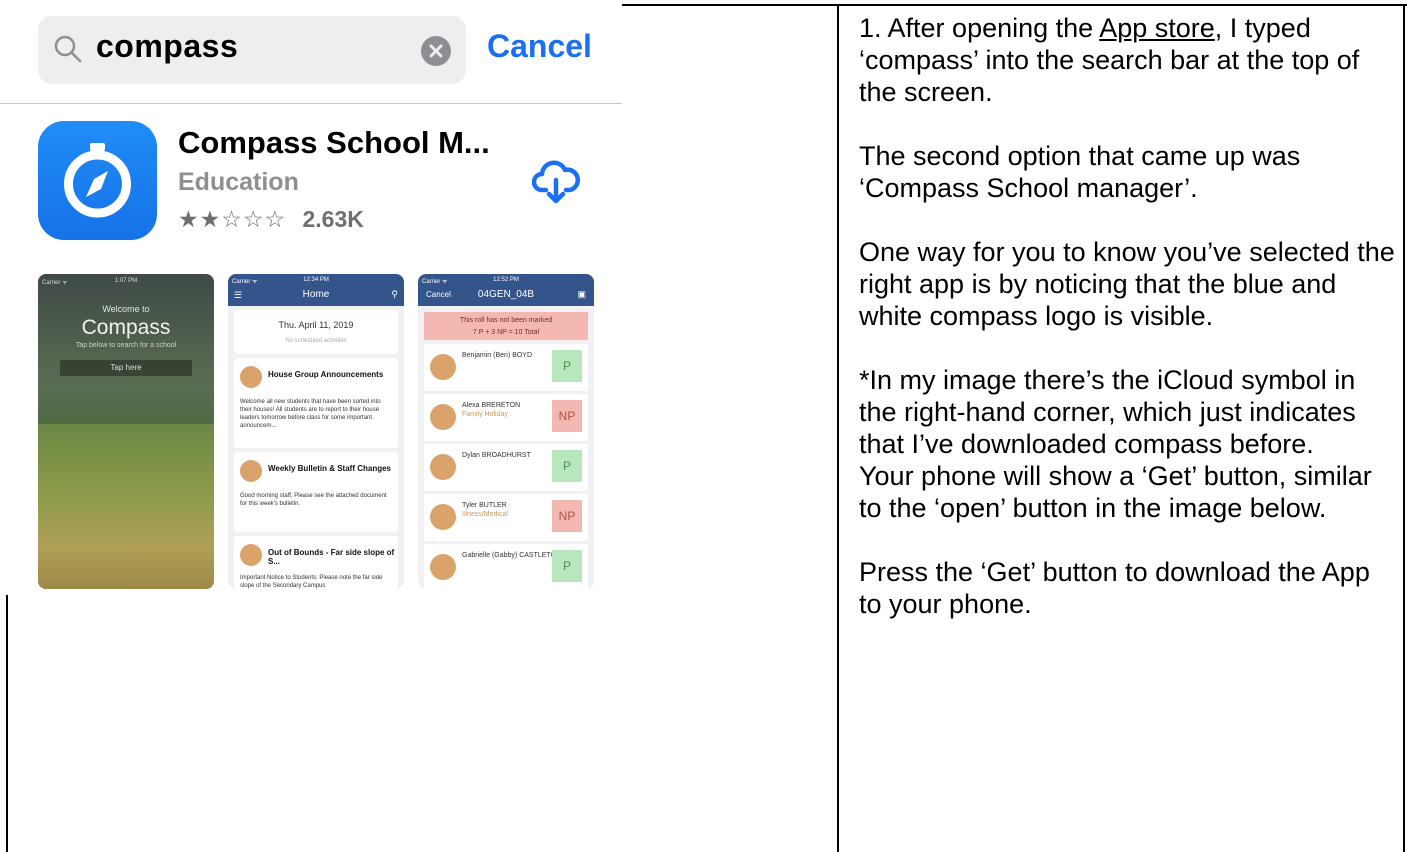 Image resolution: width=1407 pixels, height=852 pixels. I want to click on nav-bar: Carrier ᯤ 12:34 PM ☰ Home ⚲, so click(316, 290).